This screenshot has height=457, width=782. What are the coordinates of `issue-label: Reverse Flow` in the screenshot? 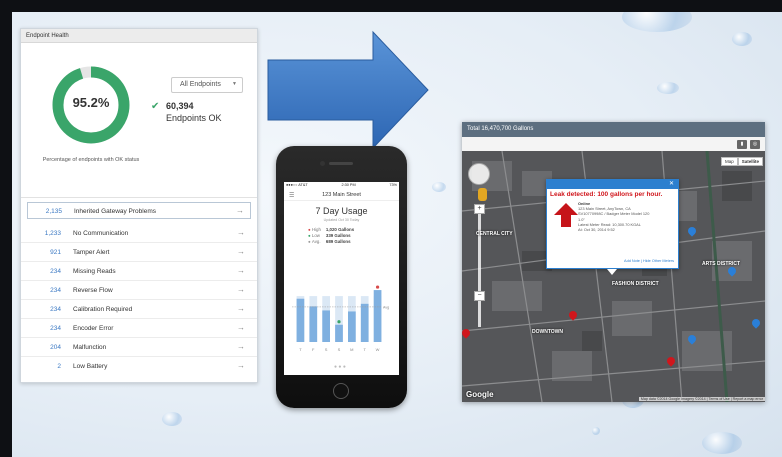 It's located at (93, 290).